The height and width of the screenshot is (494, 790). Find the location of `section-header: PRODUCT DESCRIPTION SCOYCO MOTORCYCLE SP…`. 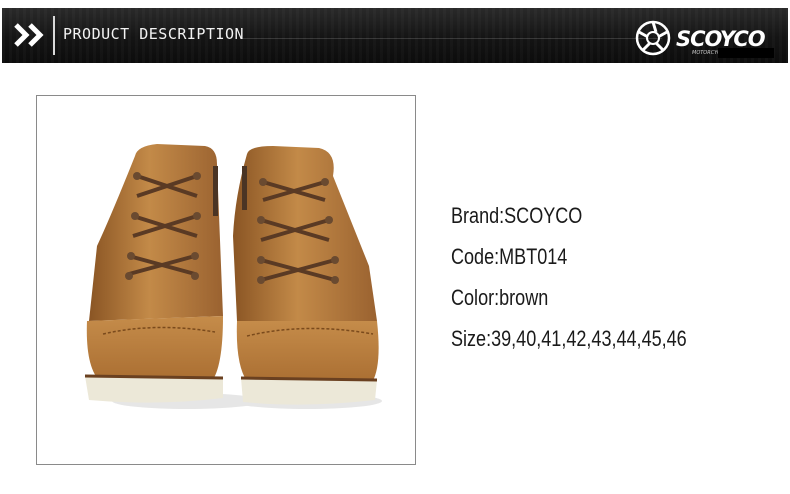

section-header: PRODUCT DESCRIPTION SCOYCO MOTORCYCLE SP… is located at coordinates (395, 35).